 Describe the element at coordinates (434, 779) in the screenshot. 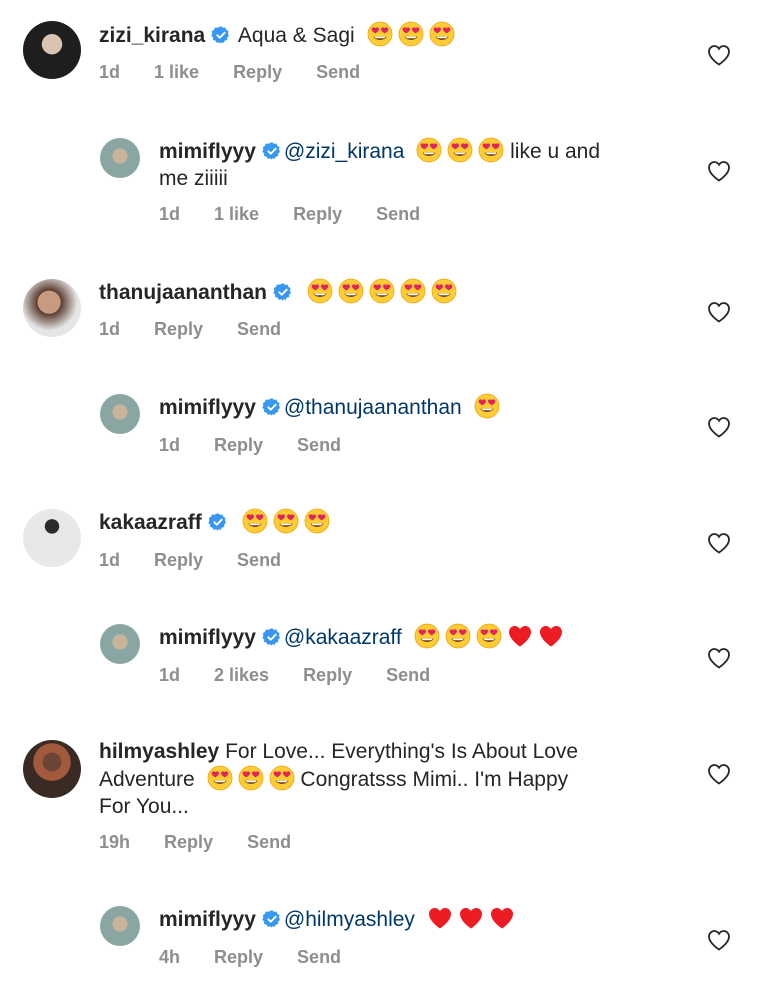

I see `comment-body-line2b: Congratsss Mimi.. I'm Happy` at that location.